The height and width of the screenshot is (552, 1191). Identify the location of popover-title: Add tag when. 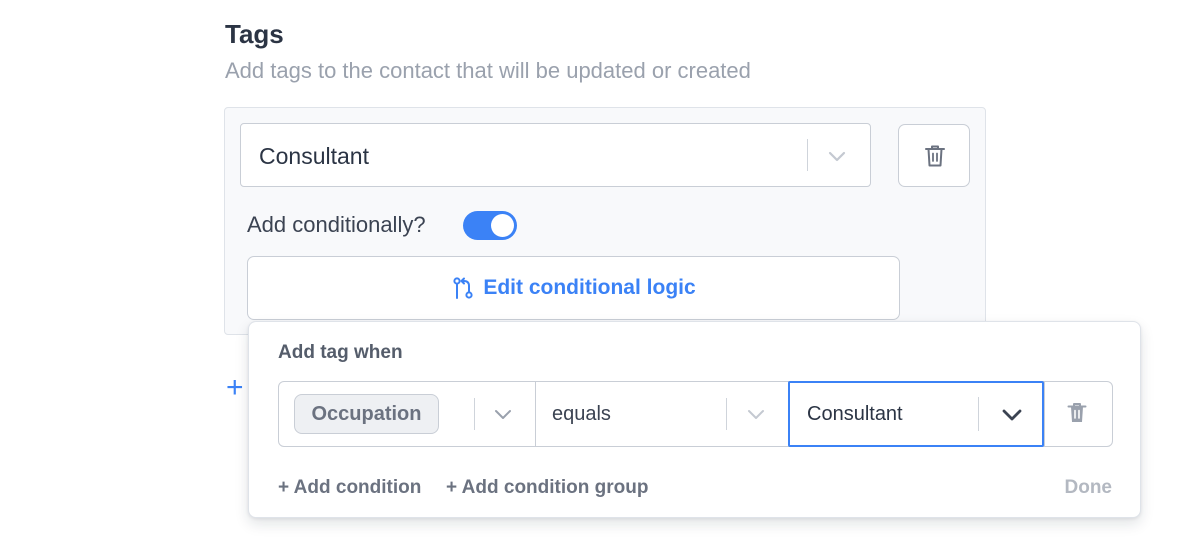
(340, 352).